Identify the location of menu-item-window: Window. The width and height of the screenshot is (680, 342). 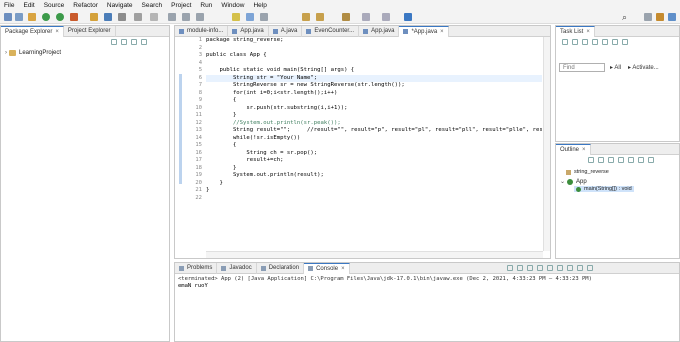
(232, 5).